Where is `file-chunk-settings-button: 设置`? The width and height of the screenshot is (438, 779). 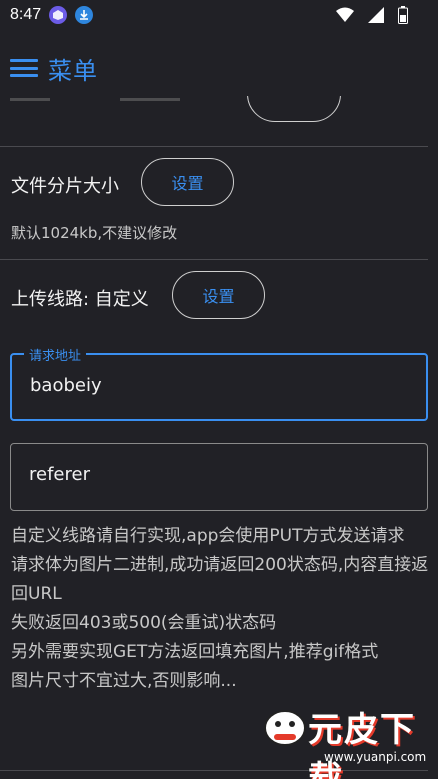 file-chunk-settings-button: 设置 is located at coordinates (187, 182).